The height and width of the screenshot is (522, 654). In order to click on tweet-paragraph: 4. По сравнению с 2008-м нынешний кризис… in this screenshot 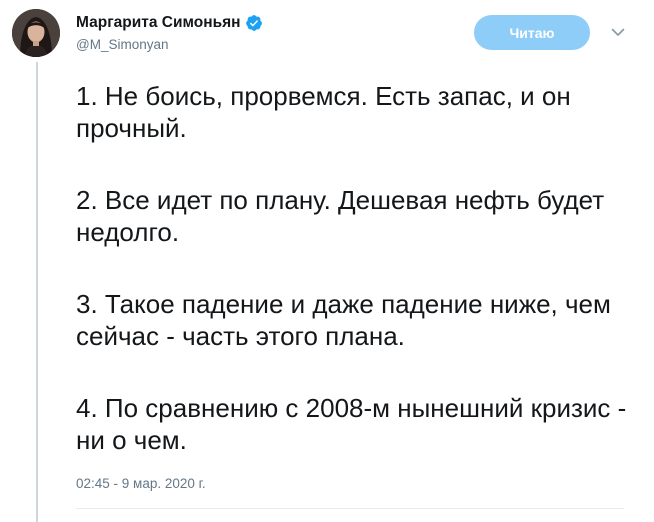, I will do `click(351, 424)`.